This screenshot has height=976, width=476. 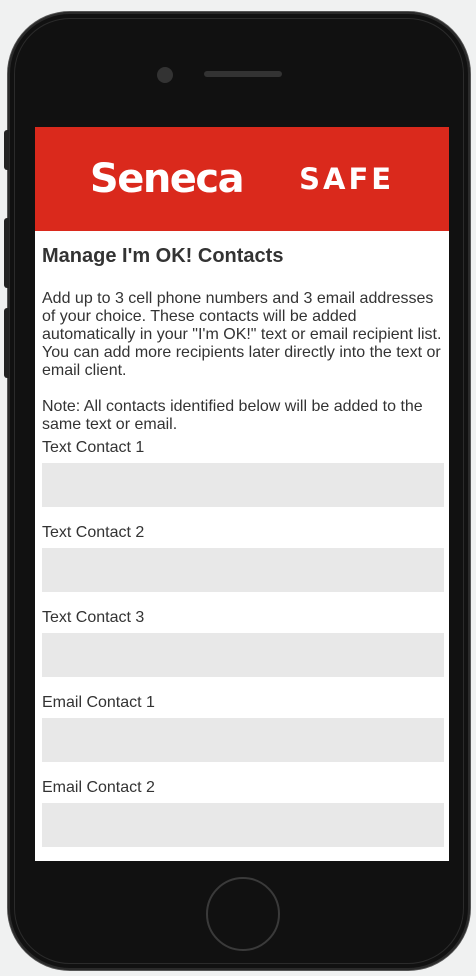 What do you see at coordinates (98, 702) in the screenshot?
I see `email-contact-1-label: Email Contact 1` at bounding box center [98, 702].